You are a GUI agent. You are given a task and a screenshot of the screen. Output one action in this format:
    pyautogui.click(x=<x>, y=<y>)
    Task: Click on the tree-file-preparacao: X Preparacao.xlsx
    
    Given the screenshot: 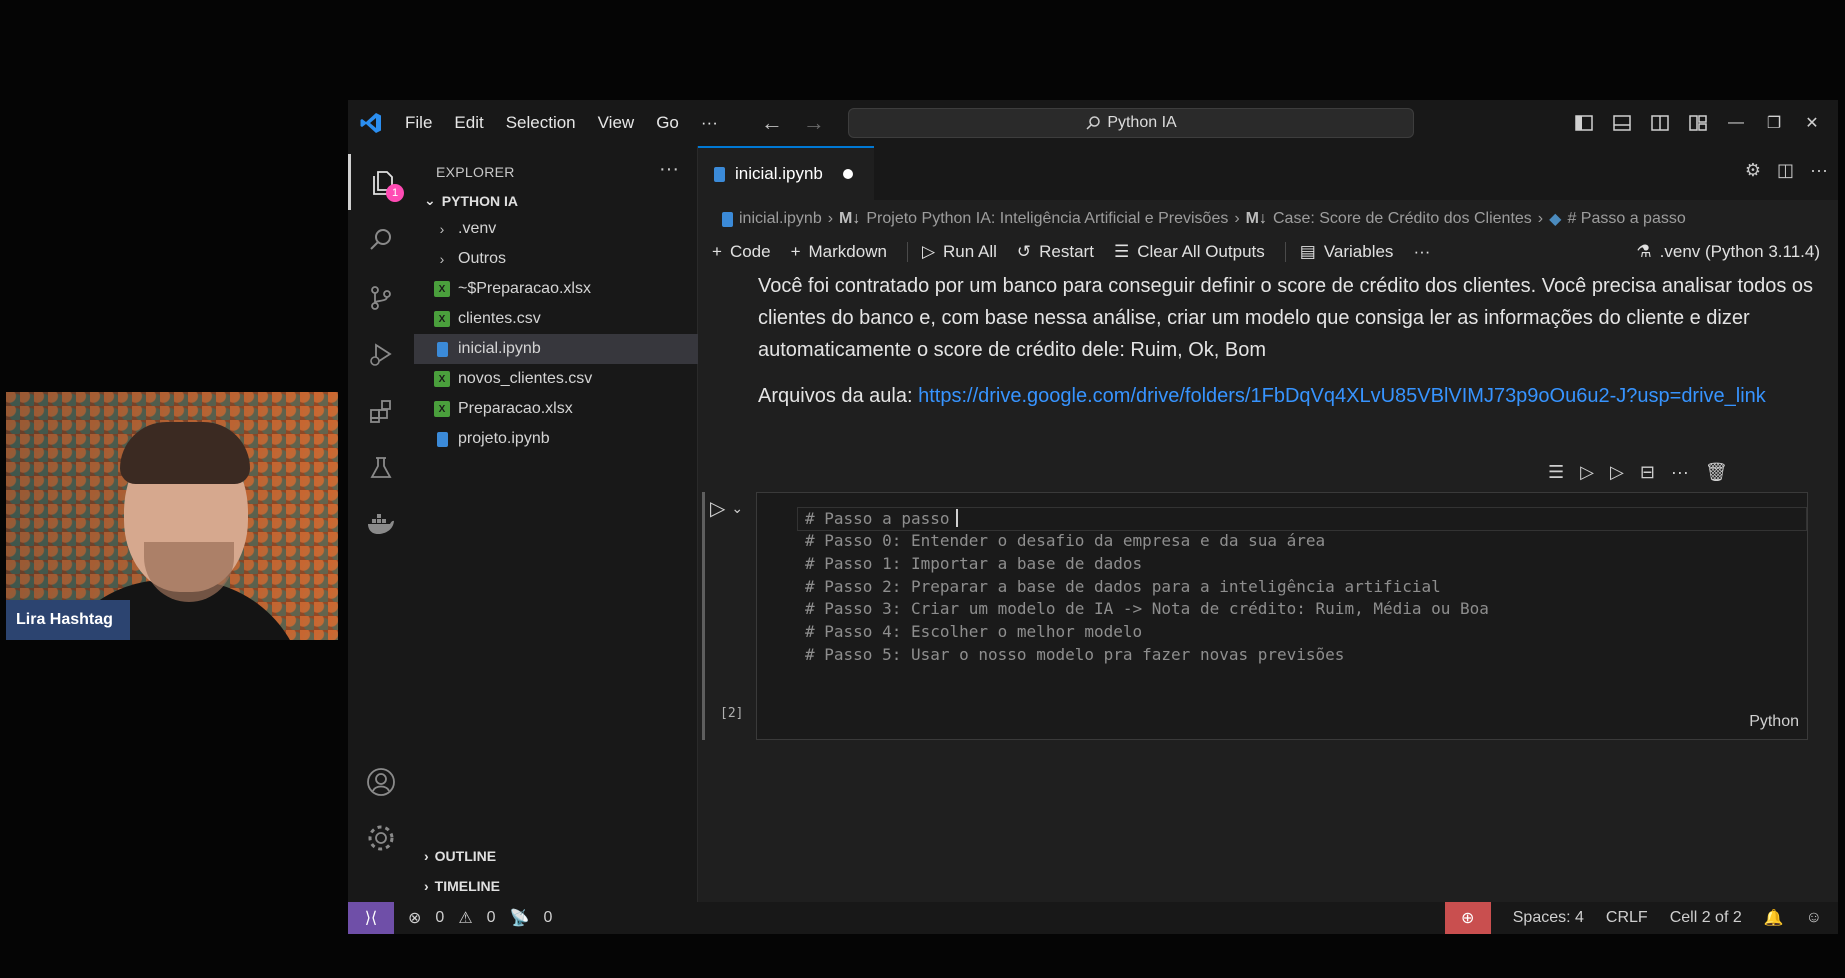 What is the action you would take?
    pyautogui.click(x=556, y=409)
    